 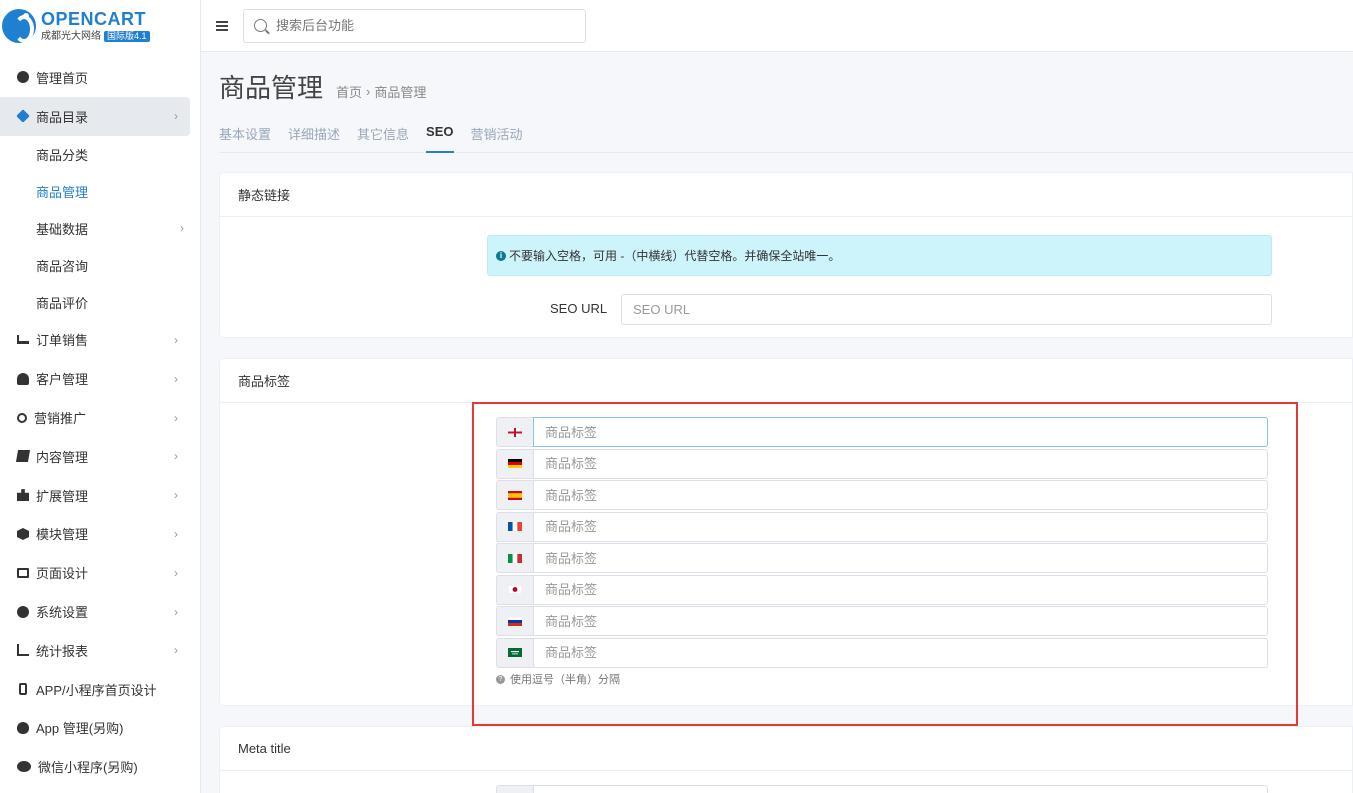 What do you see at coordinates (23, 611) in the screenshot?
I see `gear-icon` at bounding box center [23, 611].